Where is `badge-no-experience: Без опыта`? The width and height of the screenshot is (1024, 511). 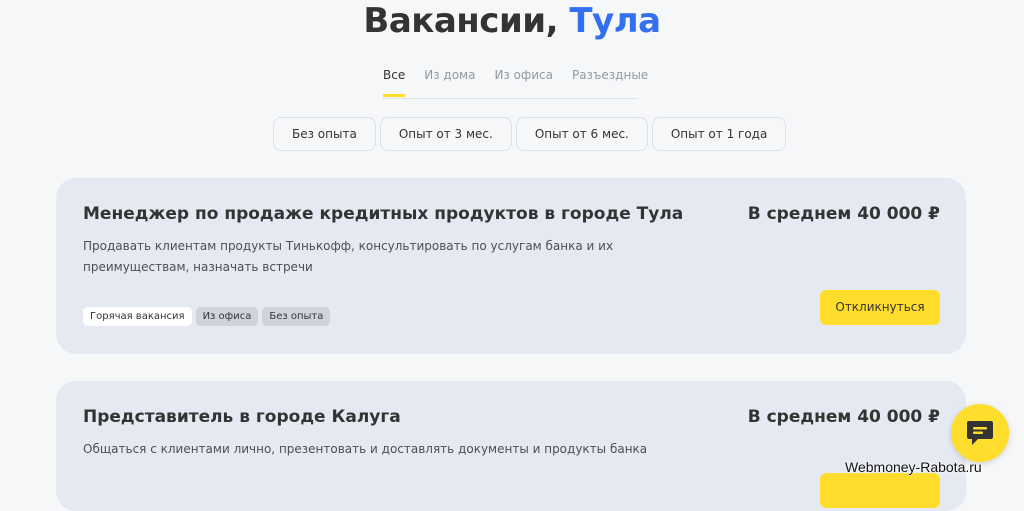
badge-no-experience: Без опыта is located at coordinates (296, 316).